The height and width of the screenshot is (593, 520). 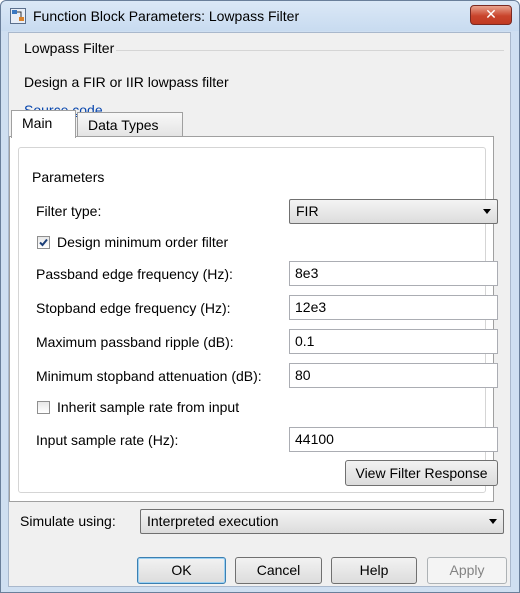 What do you see at coordinates (298, 50) in the screenshot?
I see `header-group-line` at bounding box center [298, 50].